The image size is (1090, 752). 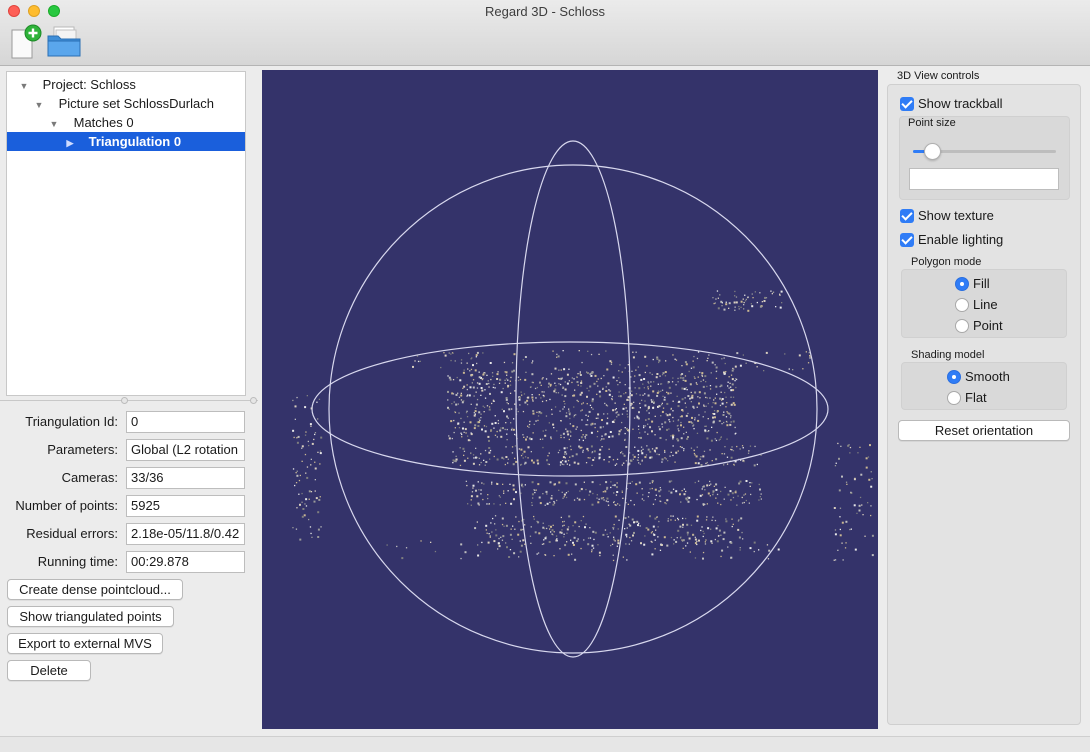 What do you see at coordinates (185, 422) in the screenshot?
I see `triangulation-id-field: 0` at bounding box center [185, 422].